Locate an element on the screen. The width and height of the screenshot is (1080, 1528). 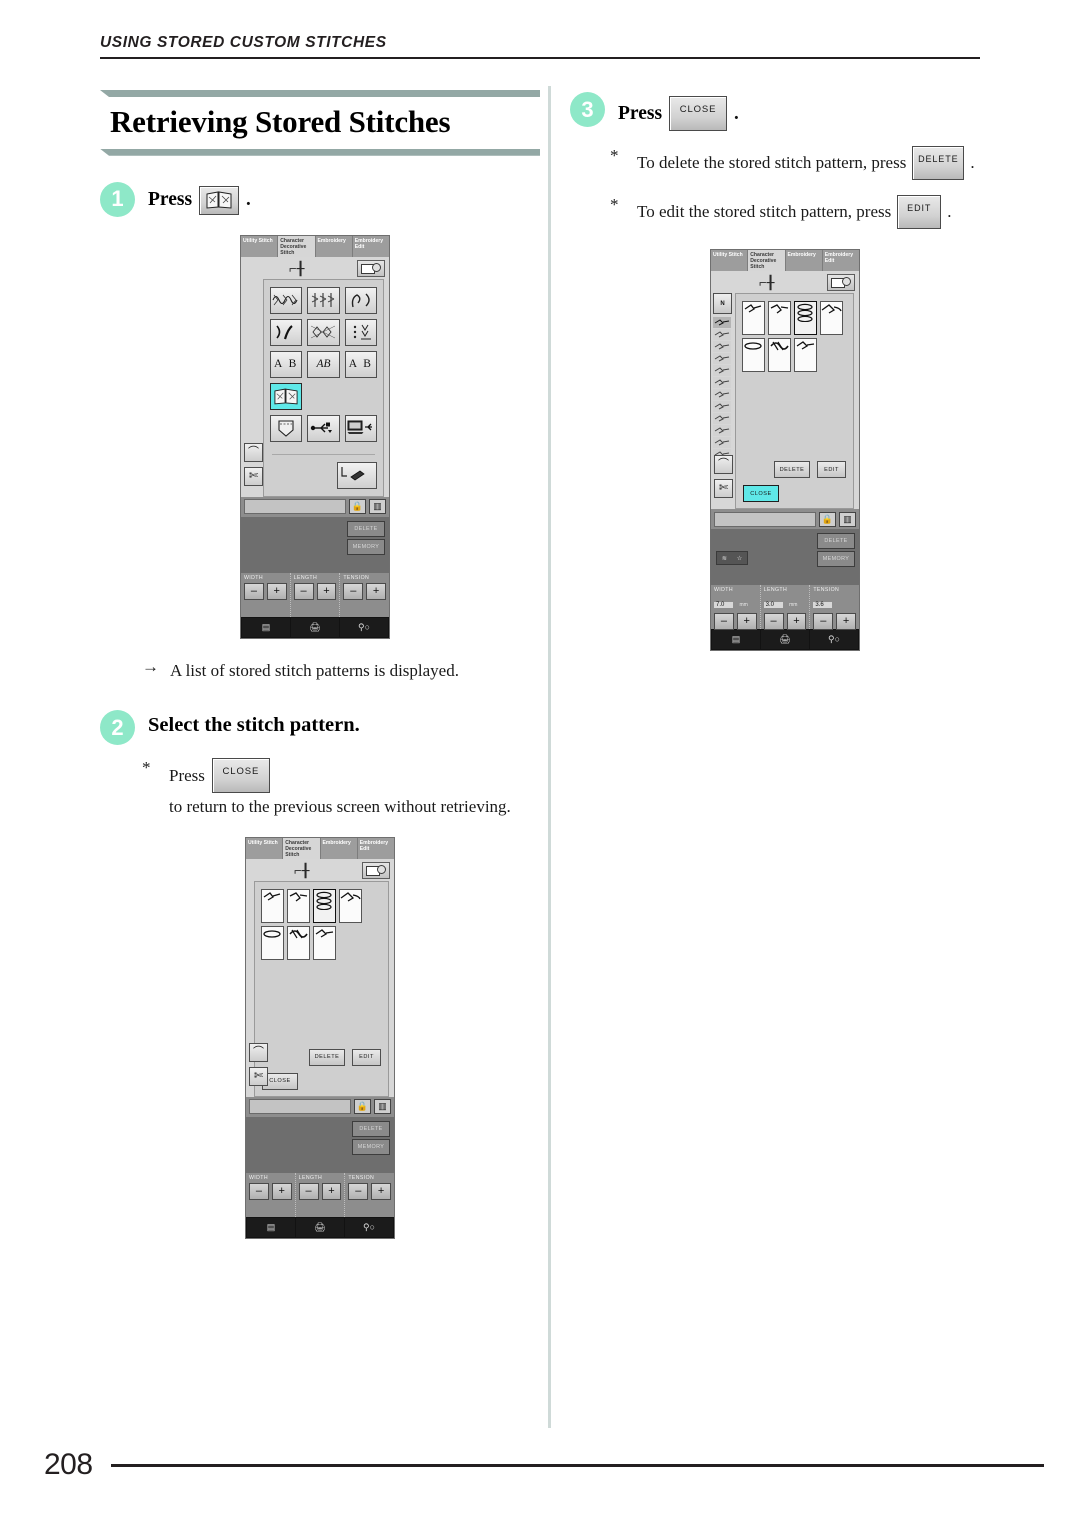
key-my-custom-stitch-designer is located at coordinates (357, 475).